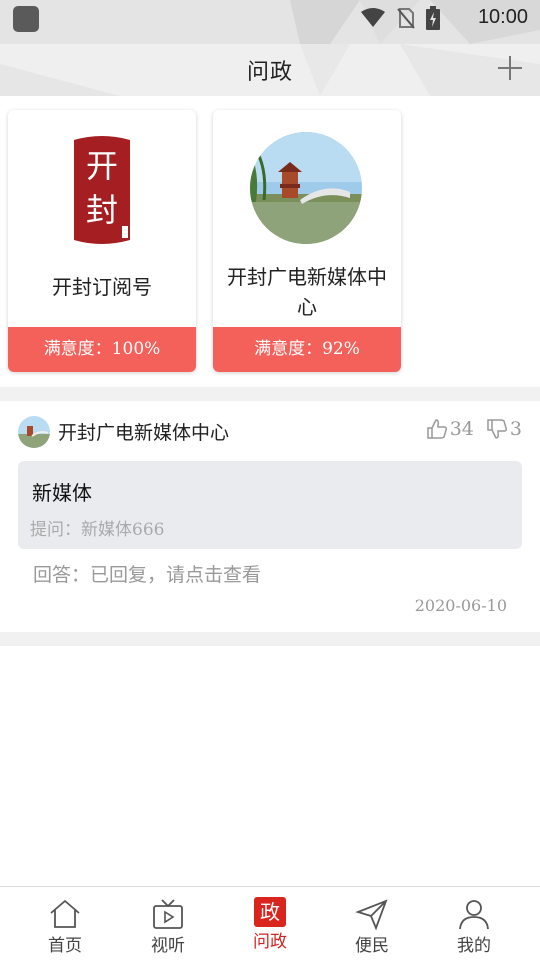 The width and height of the screenshot is (540, 961). I want to click on page-title: 问政, so click(269, 72).